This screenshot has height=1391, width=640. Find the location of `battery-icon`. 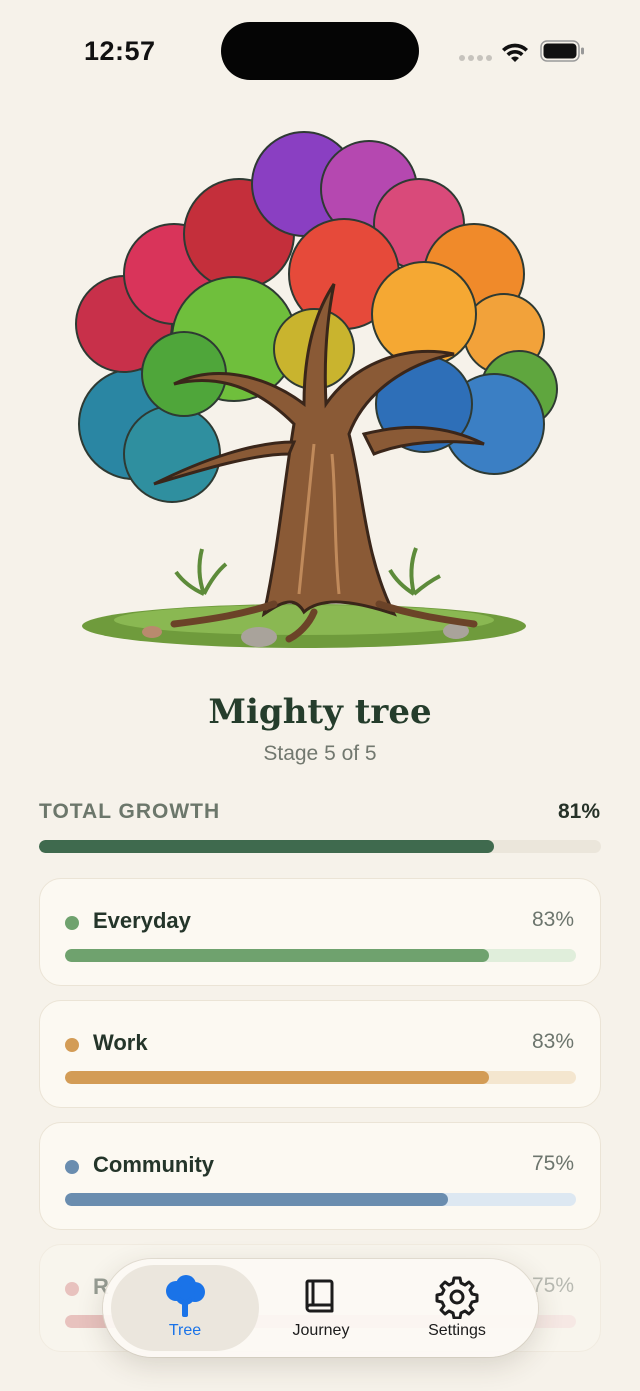

battery-icon is located at coordinates (562, 51).